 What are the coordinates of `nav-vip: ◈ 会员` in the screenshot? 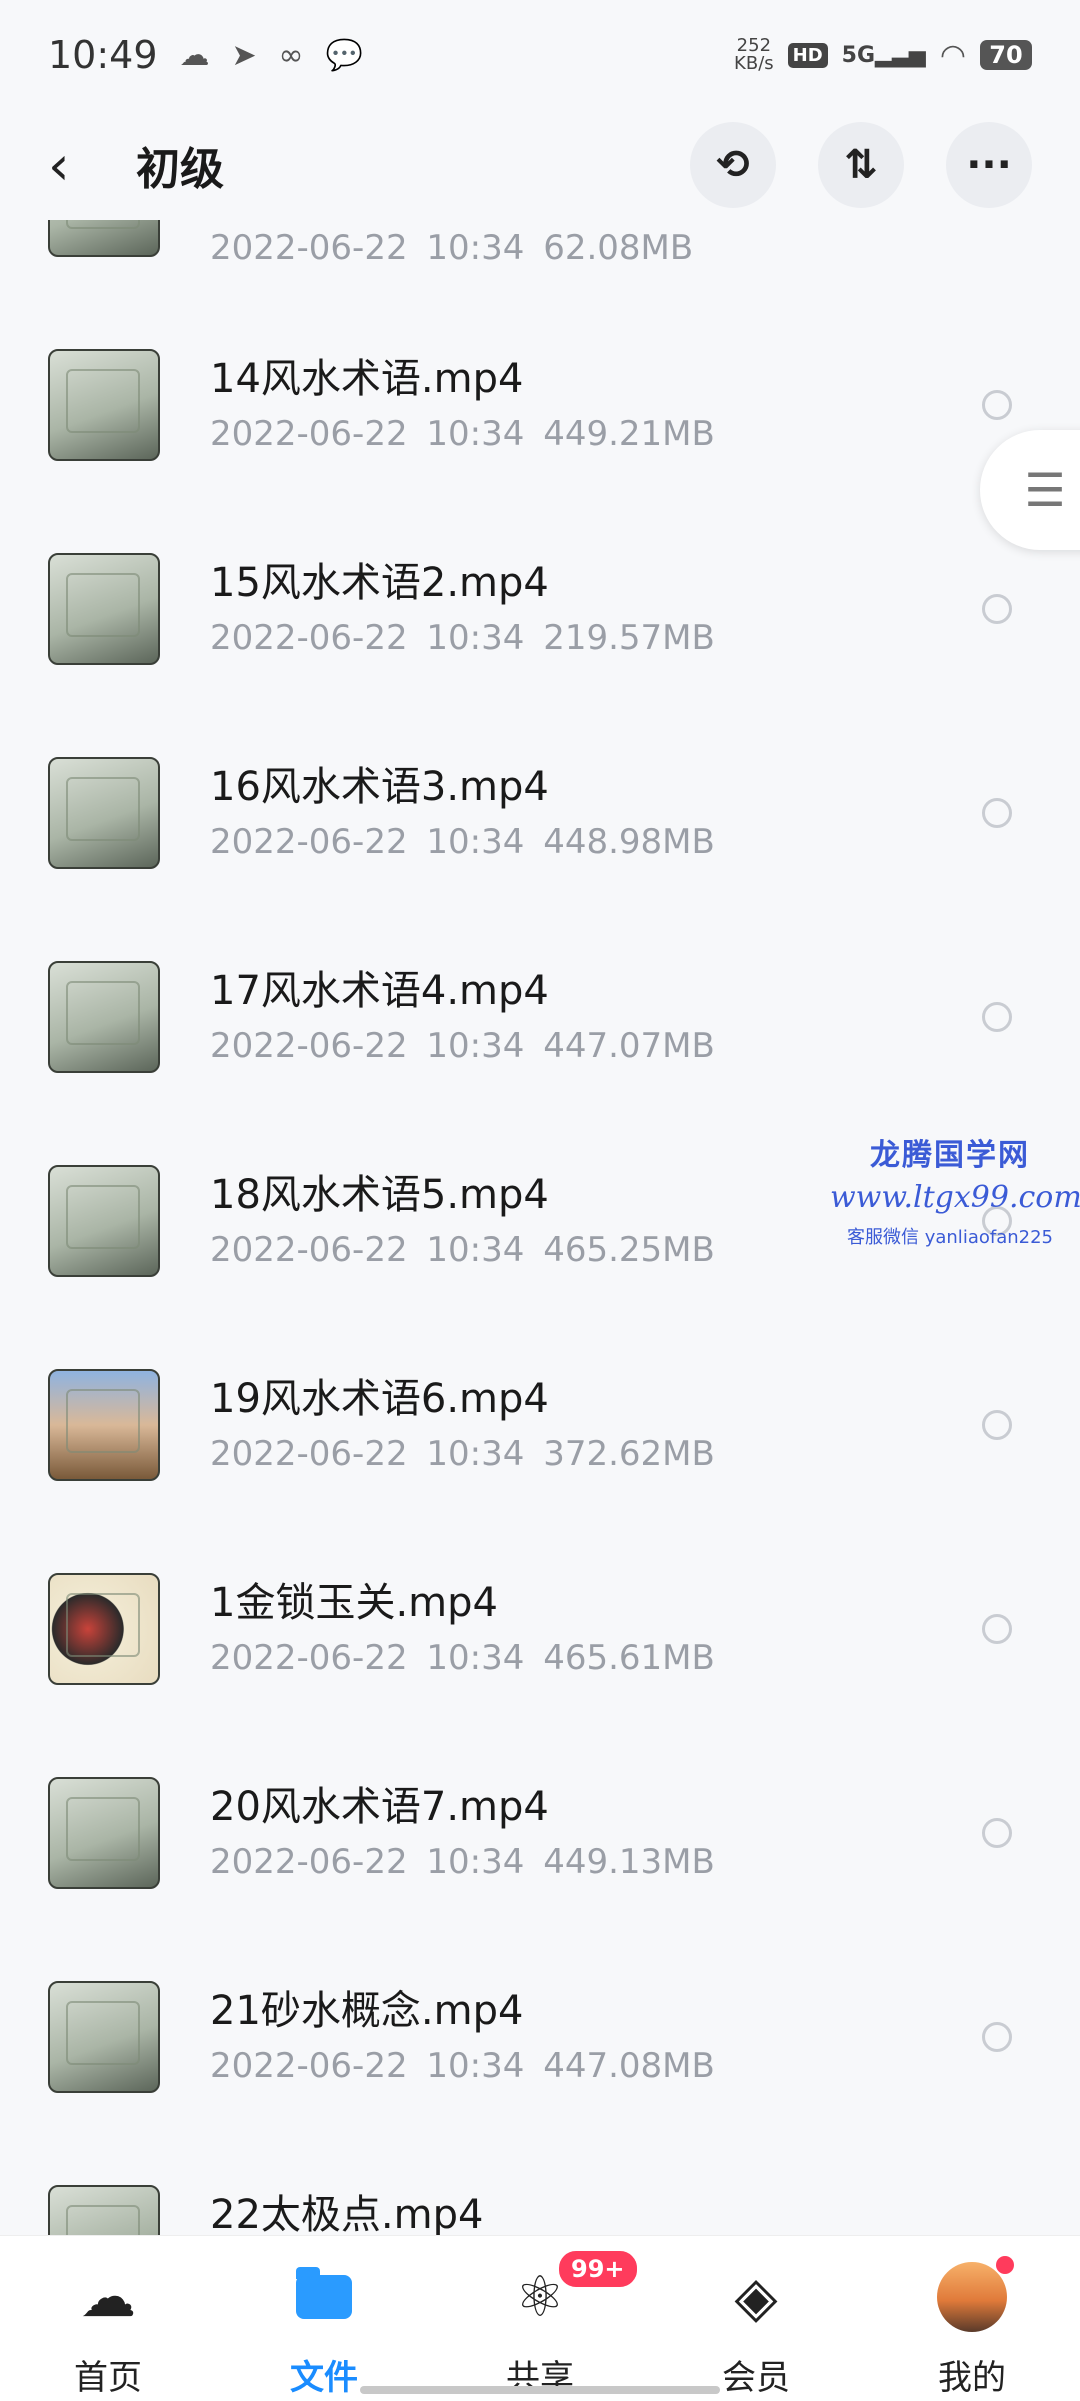 It's located at (756, 2317).